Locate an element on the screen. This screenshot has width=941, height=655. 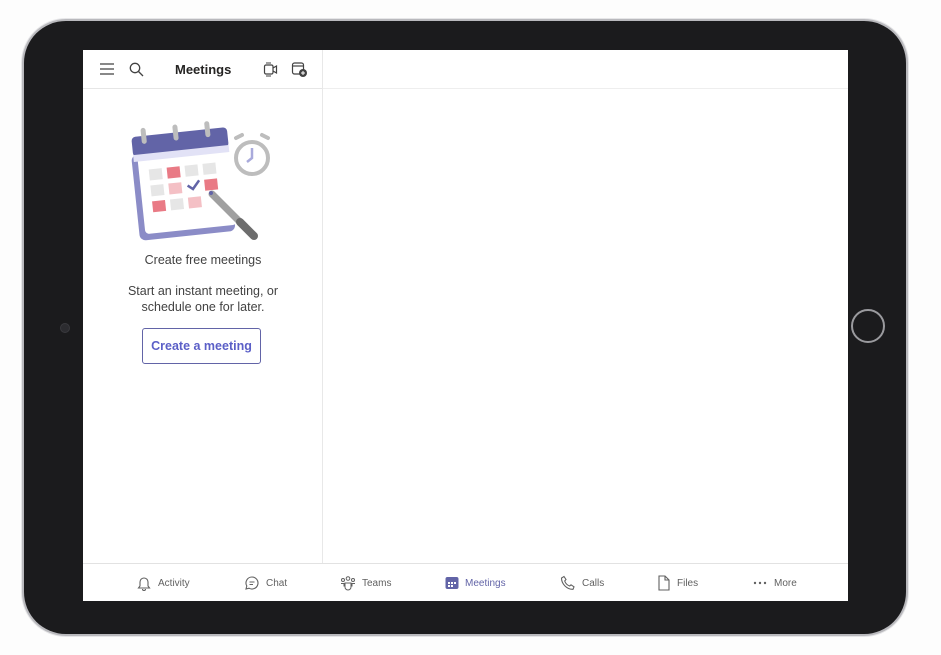
search-icon is located at coordinates (136, 69).